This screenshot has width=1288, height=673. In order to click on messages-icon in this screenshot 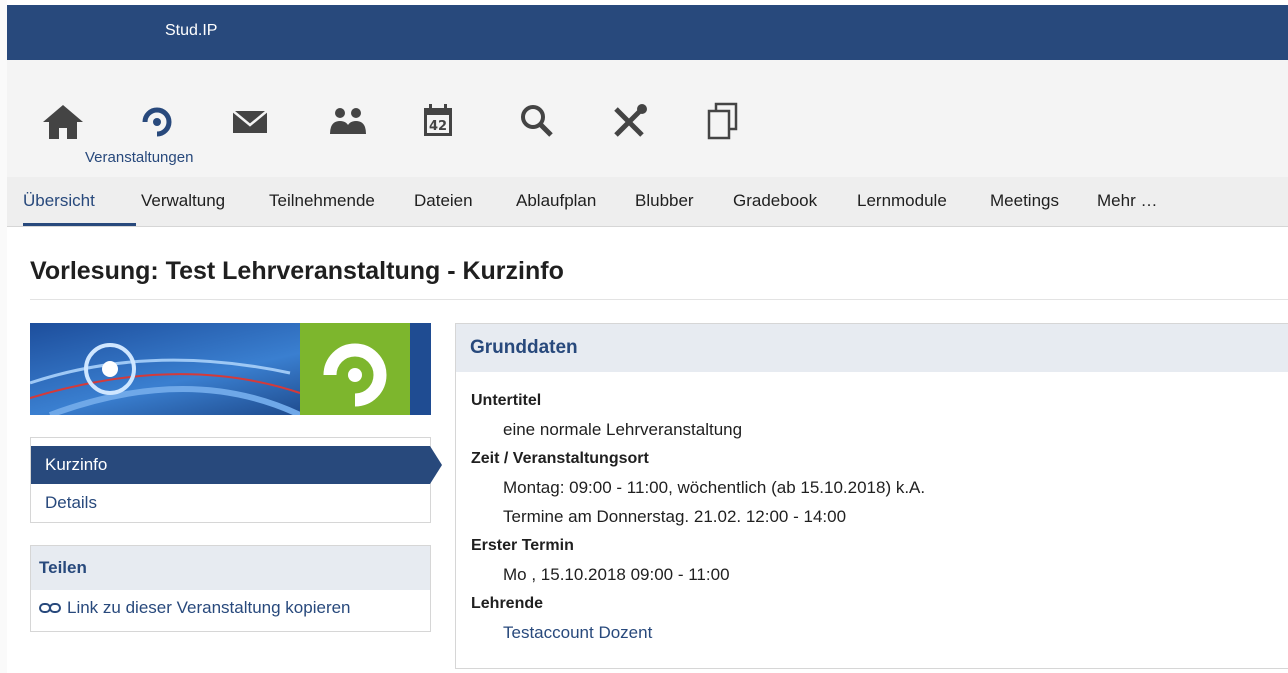, I will do `click(250, 121)`.